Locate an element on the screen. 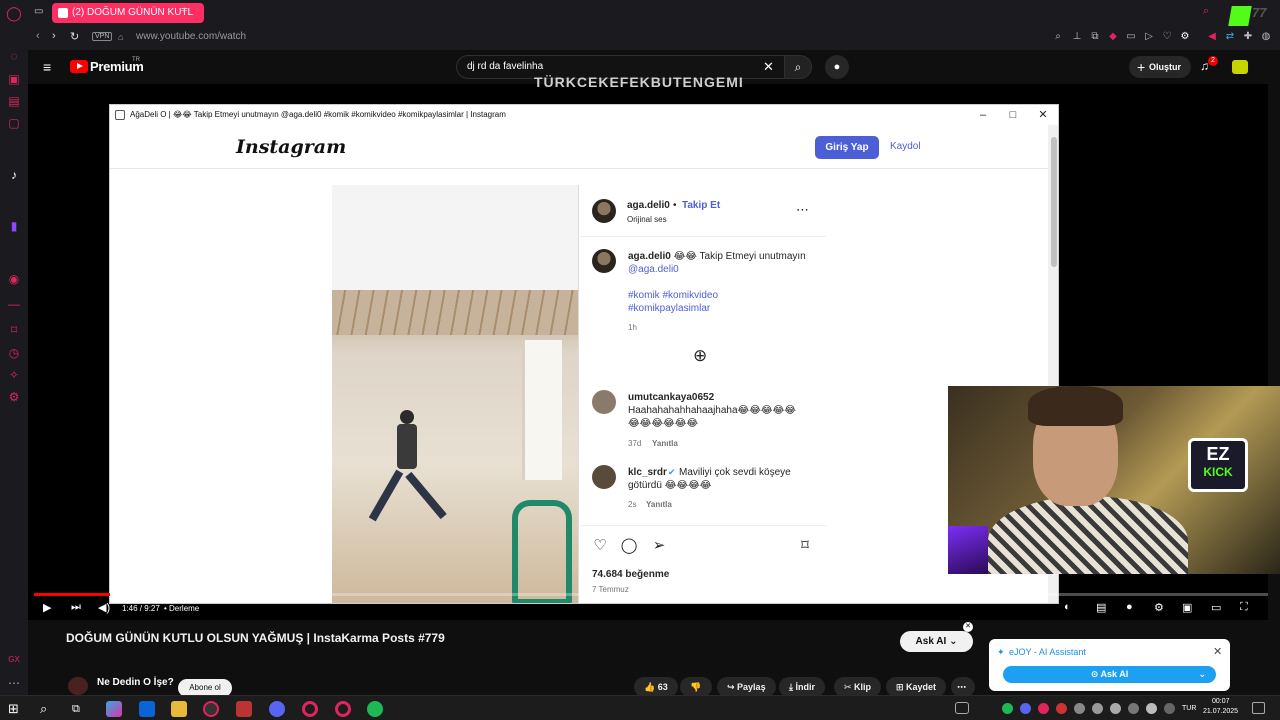 The width and height of the screenshot is (1280, 720). start-icon: ⊞ is located at coordinates (16, 709).